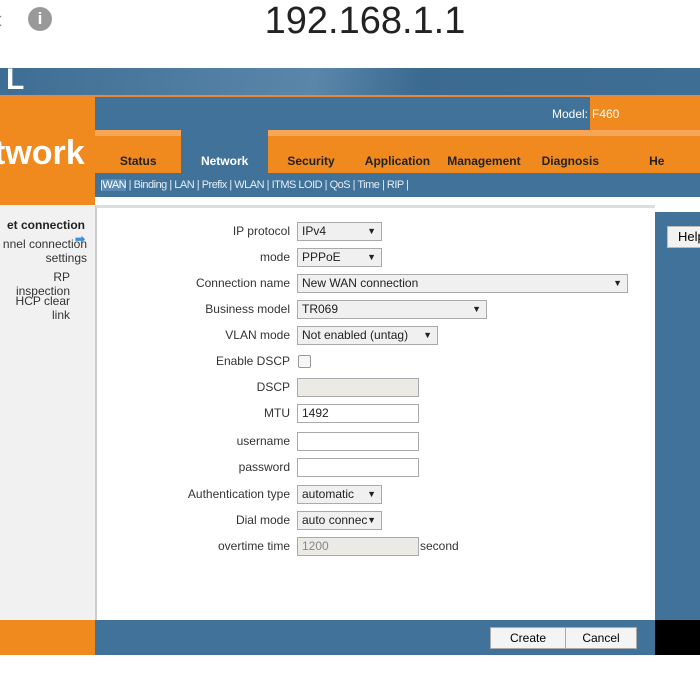 This screenshot has width=700, height=700. I want to click on submenu-time: Time, so click(368, 185).